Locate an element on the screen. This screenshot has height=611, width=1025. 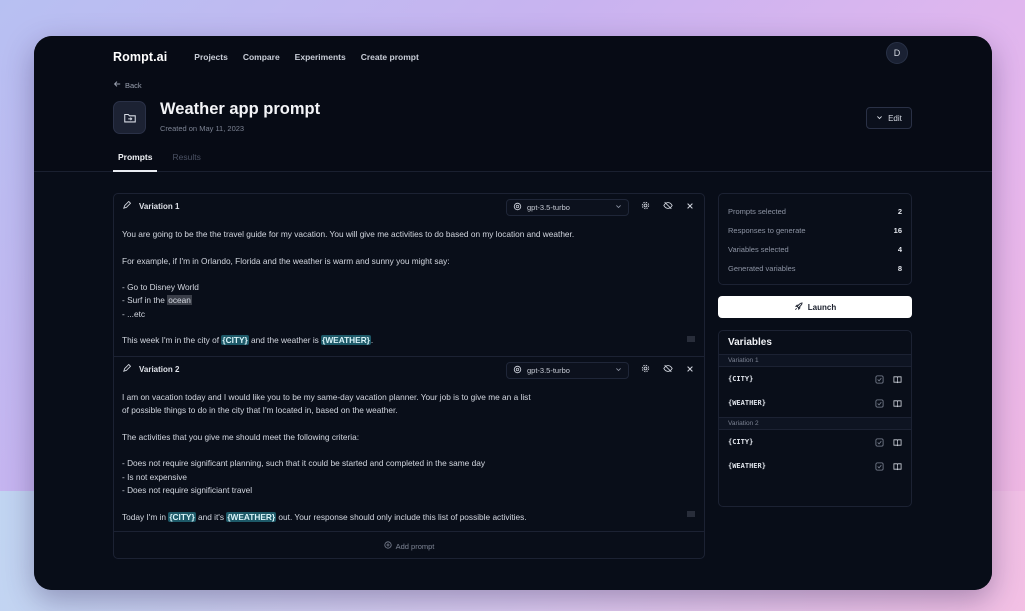
nav-create-prompt: Create prompt is located at coordinates (390, 57).